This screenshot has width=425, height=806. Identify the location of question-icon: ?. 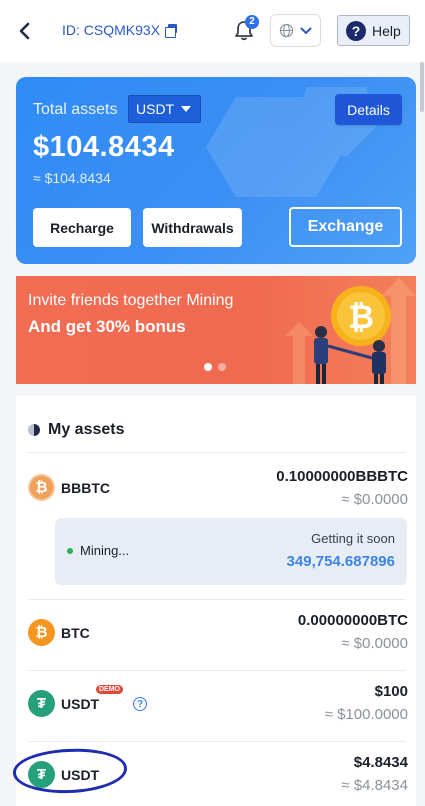
(356, 30).